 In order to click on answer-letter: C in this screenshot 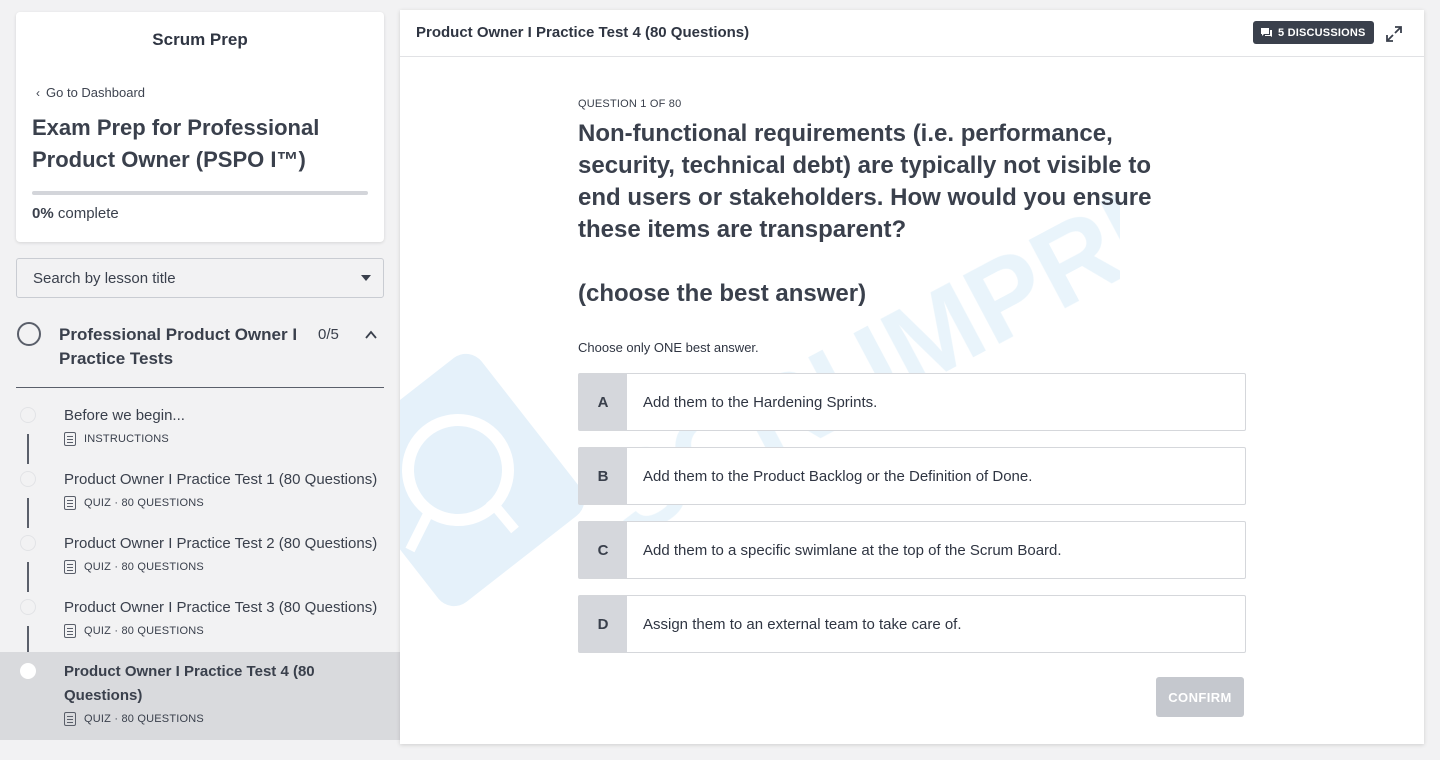, I will do `click(603, 550)`.